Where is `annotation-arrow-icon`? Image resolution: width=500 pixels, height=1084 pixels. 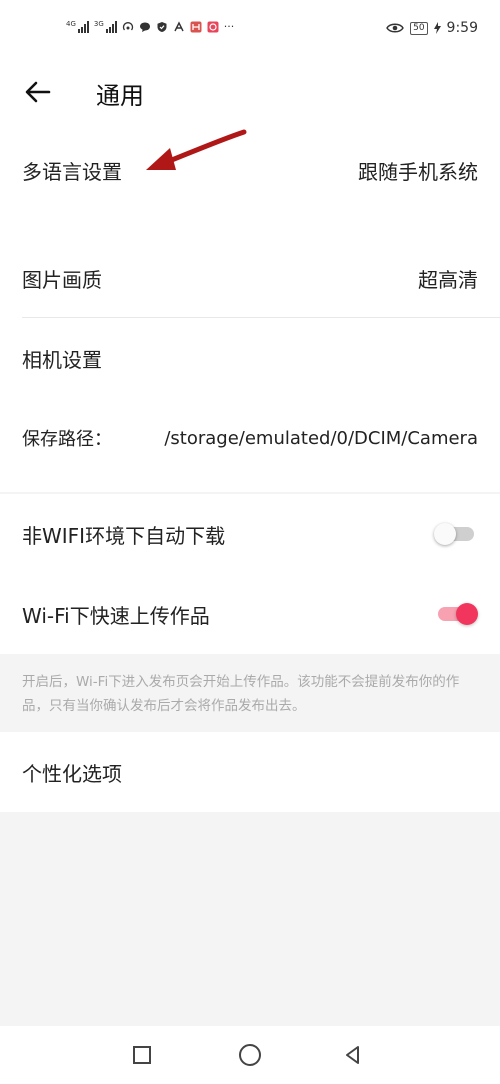 annotation-arrow-icon is located at coordinates (196, 149).